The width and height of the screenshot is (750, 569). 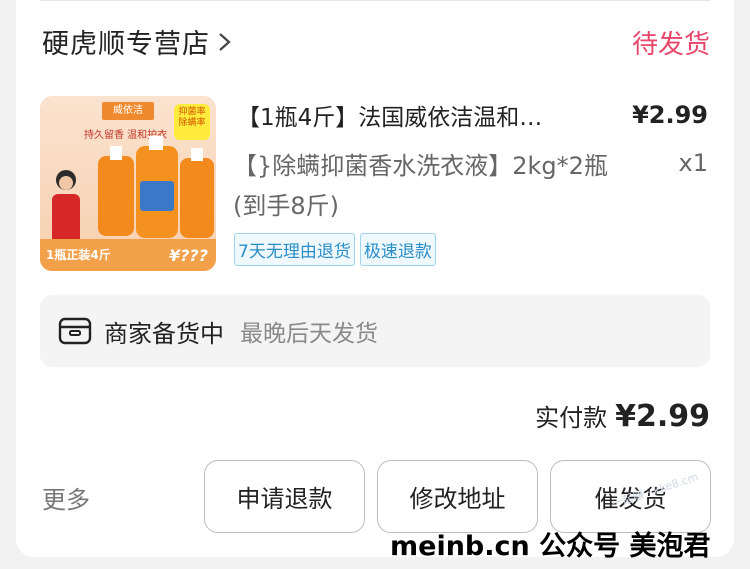 I want to click on thumb-price-mark: ¥???, so click(x=188, y=255).